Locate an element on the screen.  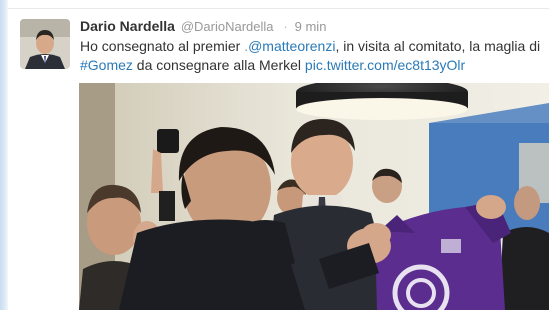
mention-link: @matteorenzi is located at coordinates (291, 46).